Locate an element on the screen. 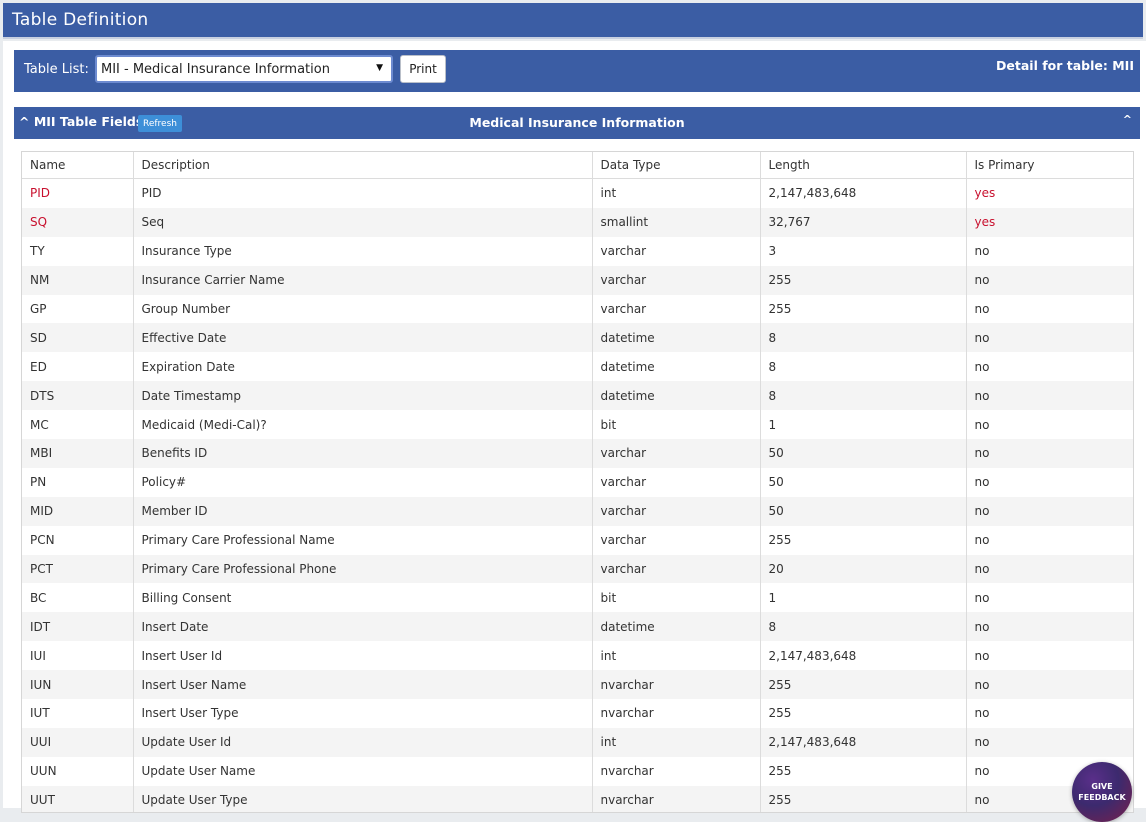 This screenshot has width=1146, height=822. cell-description: Group Number is located at coordinates (363, 309).